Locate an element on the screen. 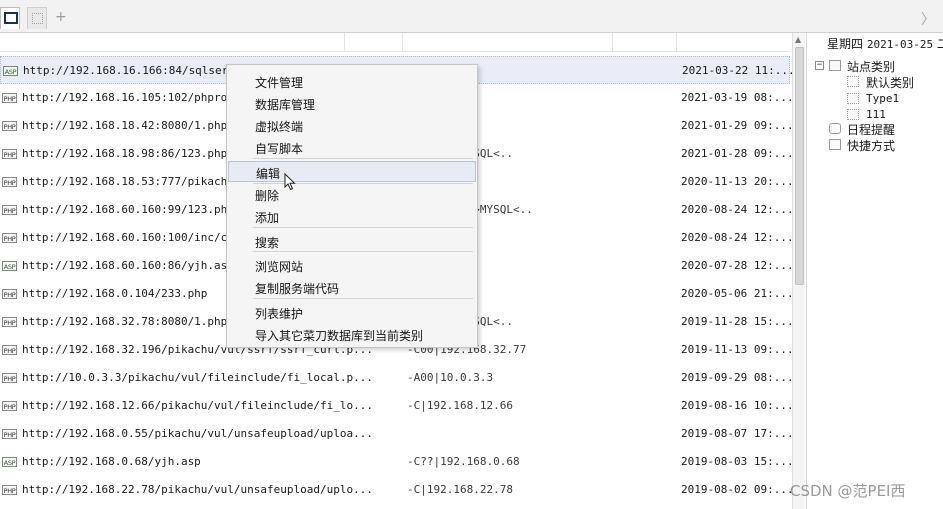  column-header-url is located at coordinates (172, 42).